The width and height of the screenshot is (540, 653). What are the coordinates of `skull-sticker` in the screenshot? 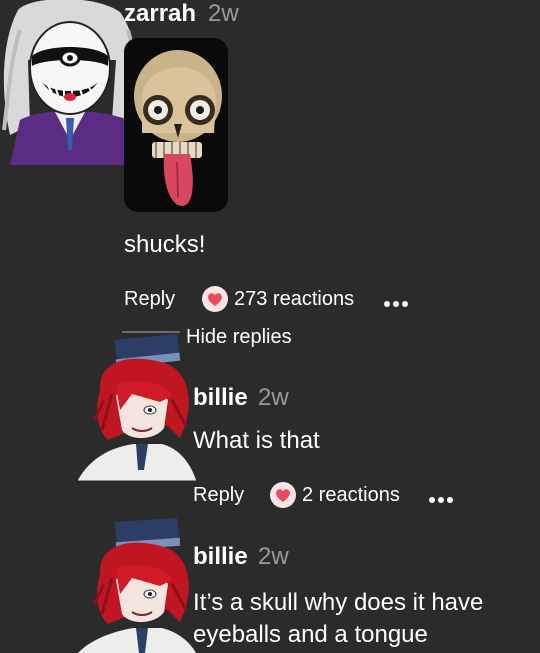 It's located at (176, 125).